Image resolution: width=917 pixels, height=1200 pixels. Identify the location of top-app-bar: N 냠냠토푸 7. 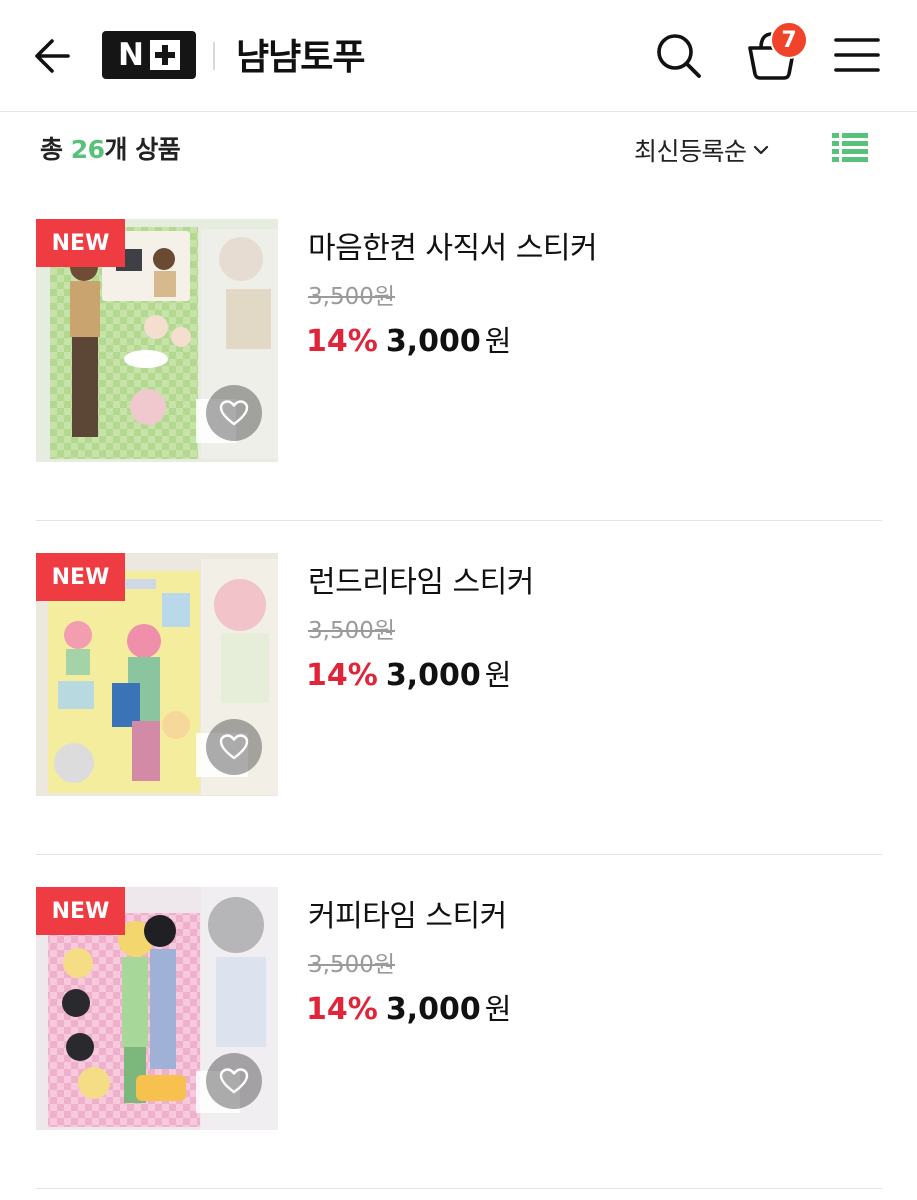
(458, 56).